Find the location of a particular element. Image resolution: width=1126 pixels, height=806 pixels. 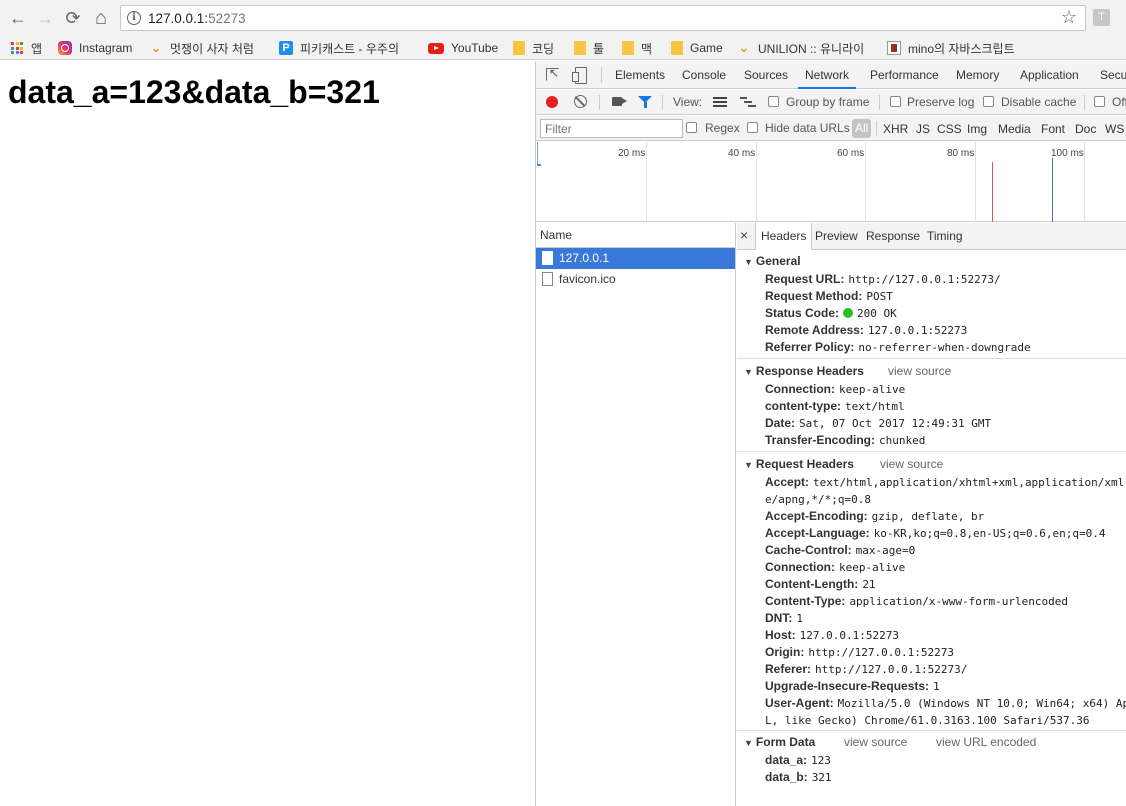

header-value-continuation: e/apng,*/*;q=0.8 is located at coordinates (818, 499).